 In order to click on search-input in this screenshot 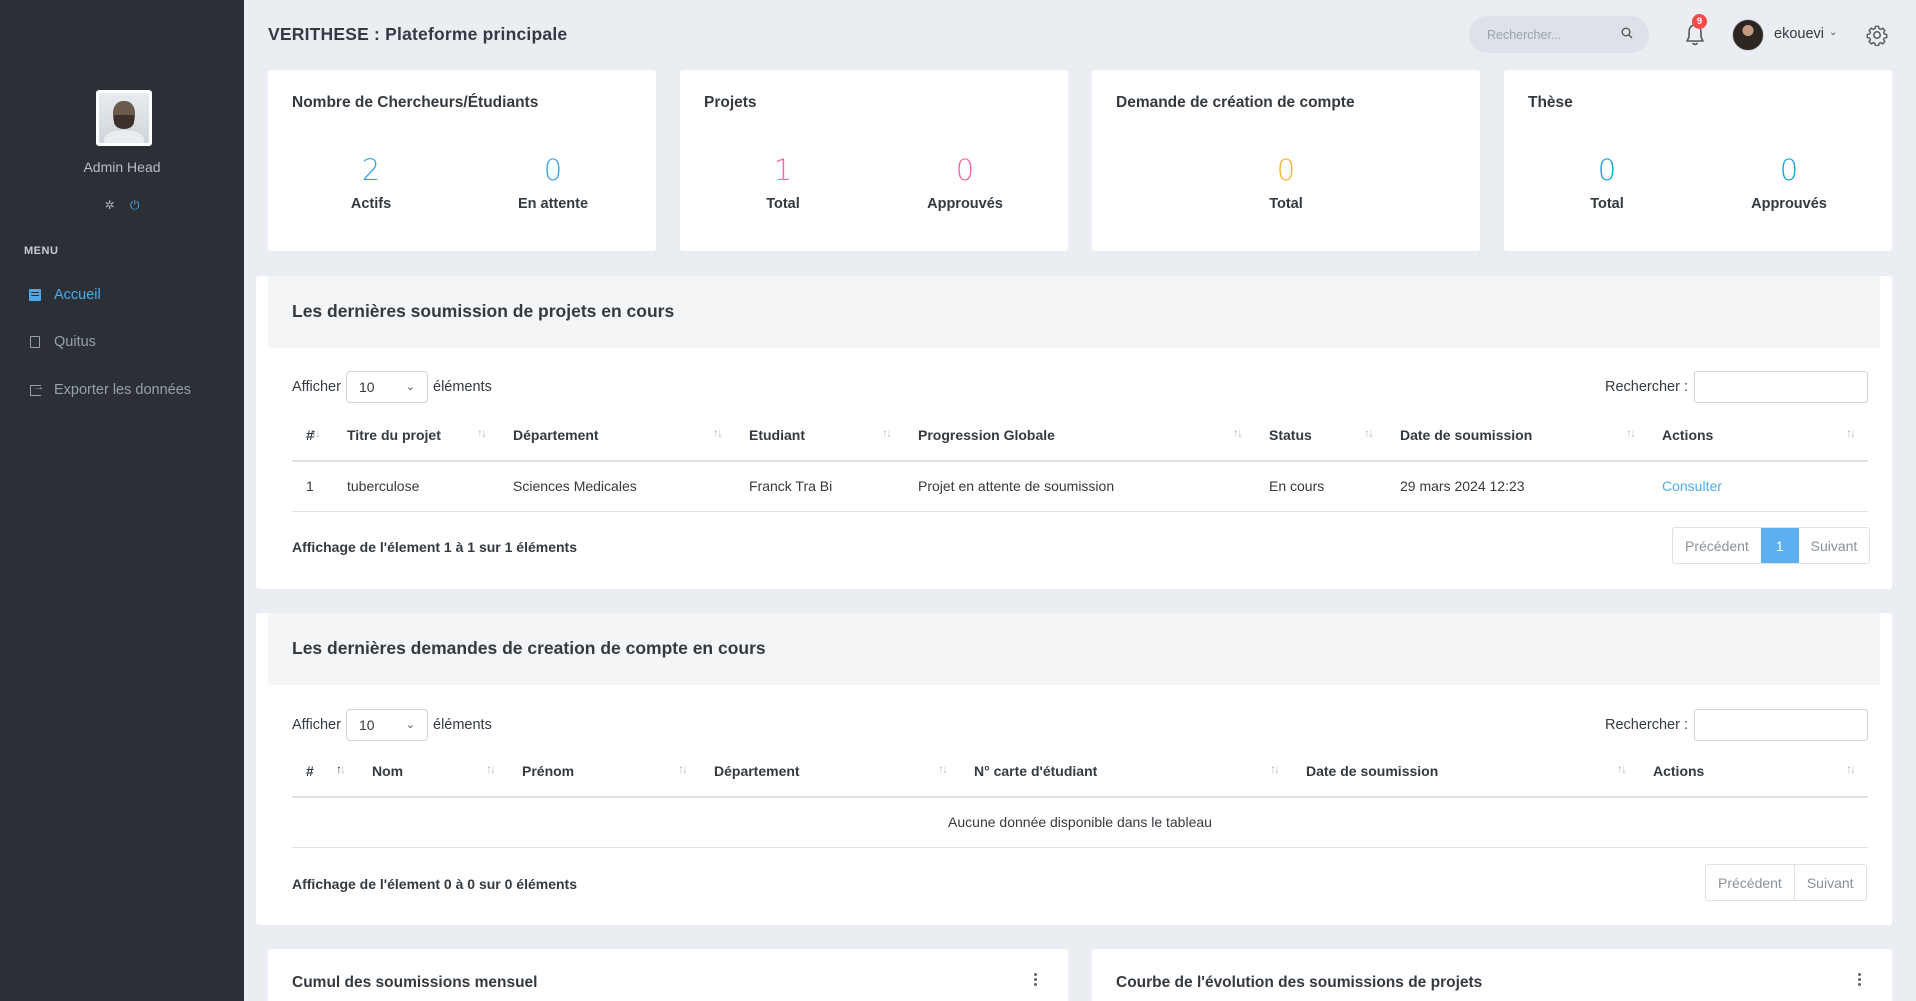, I will do `click(1552, 35)`.